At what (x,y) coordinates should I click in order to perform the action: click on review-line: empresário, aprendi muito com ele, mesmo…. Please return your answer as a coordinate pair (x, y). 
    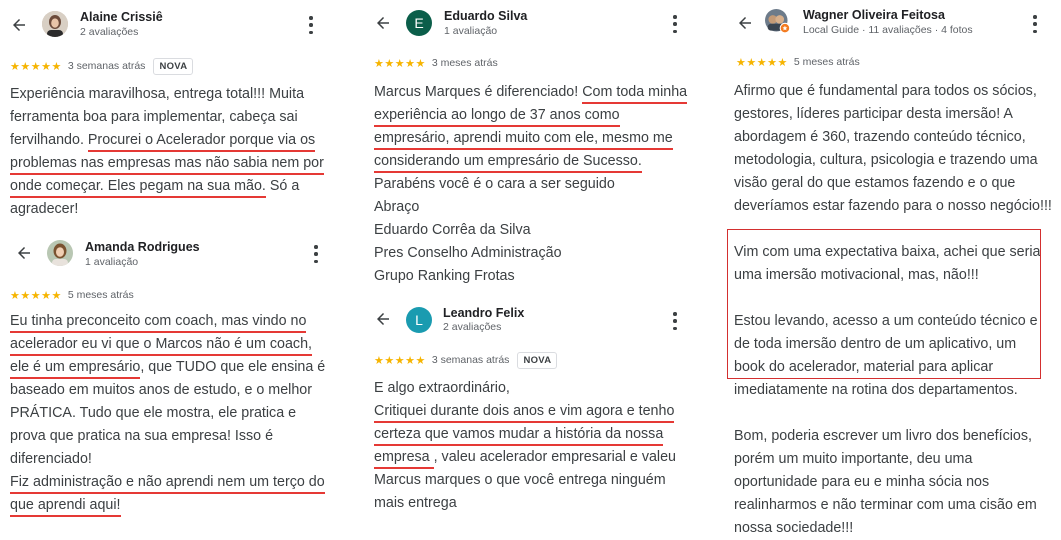
    Looking at the image, I should click on (530, 138).